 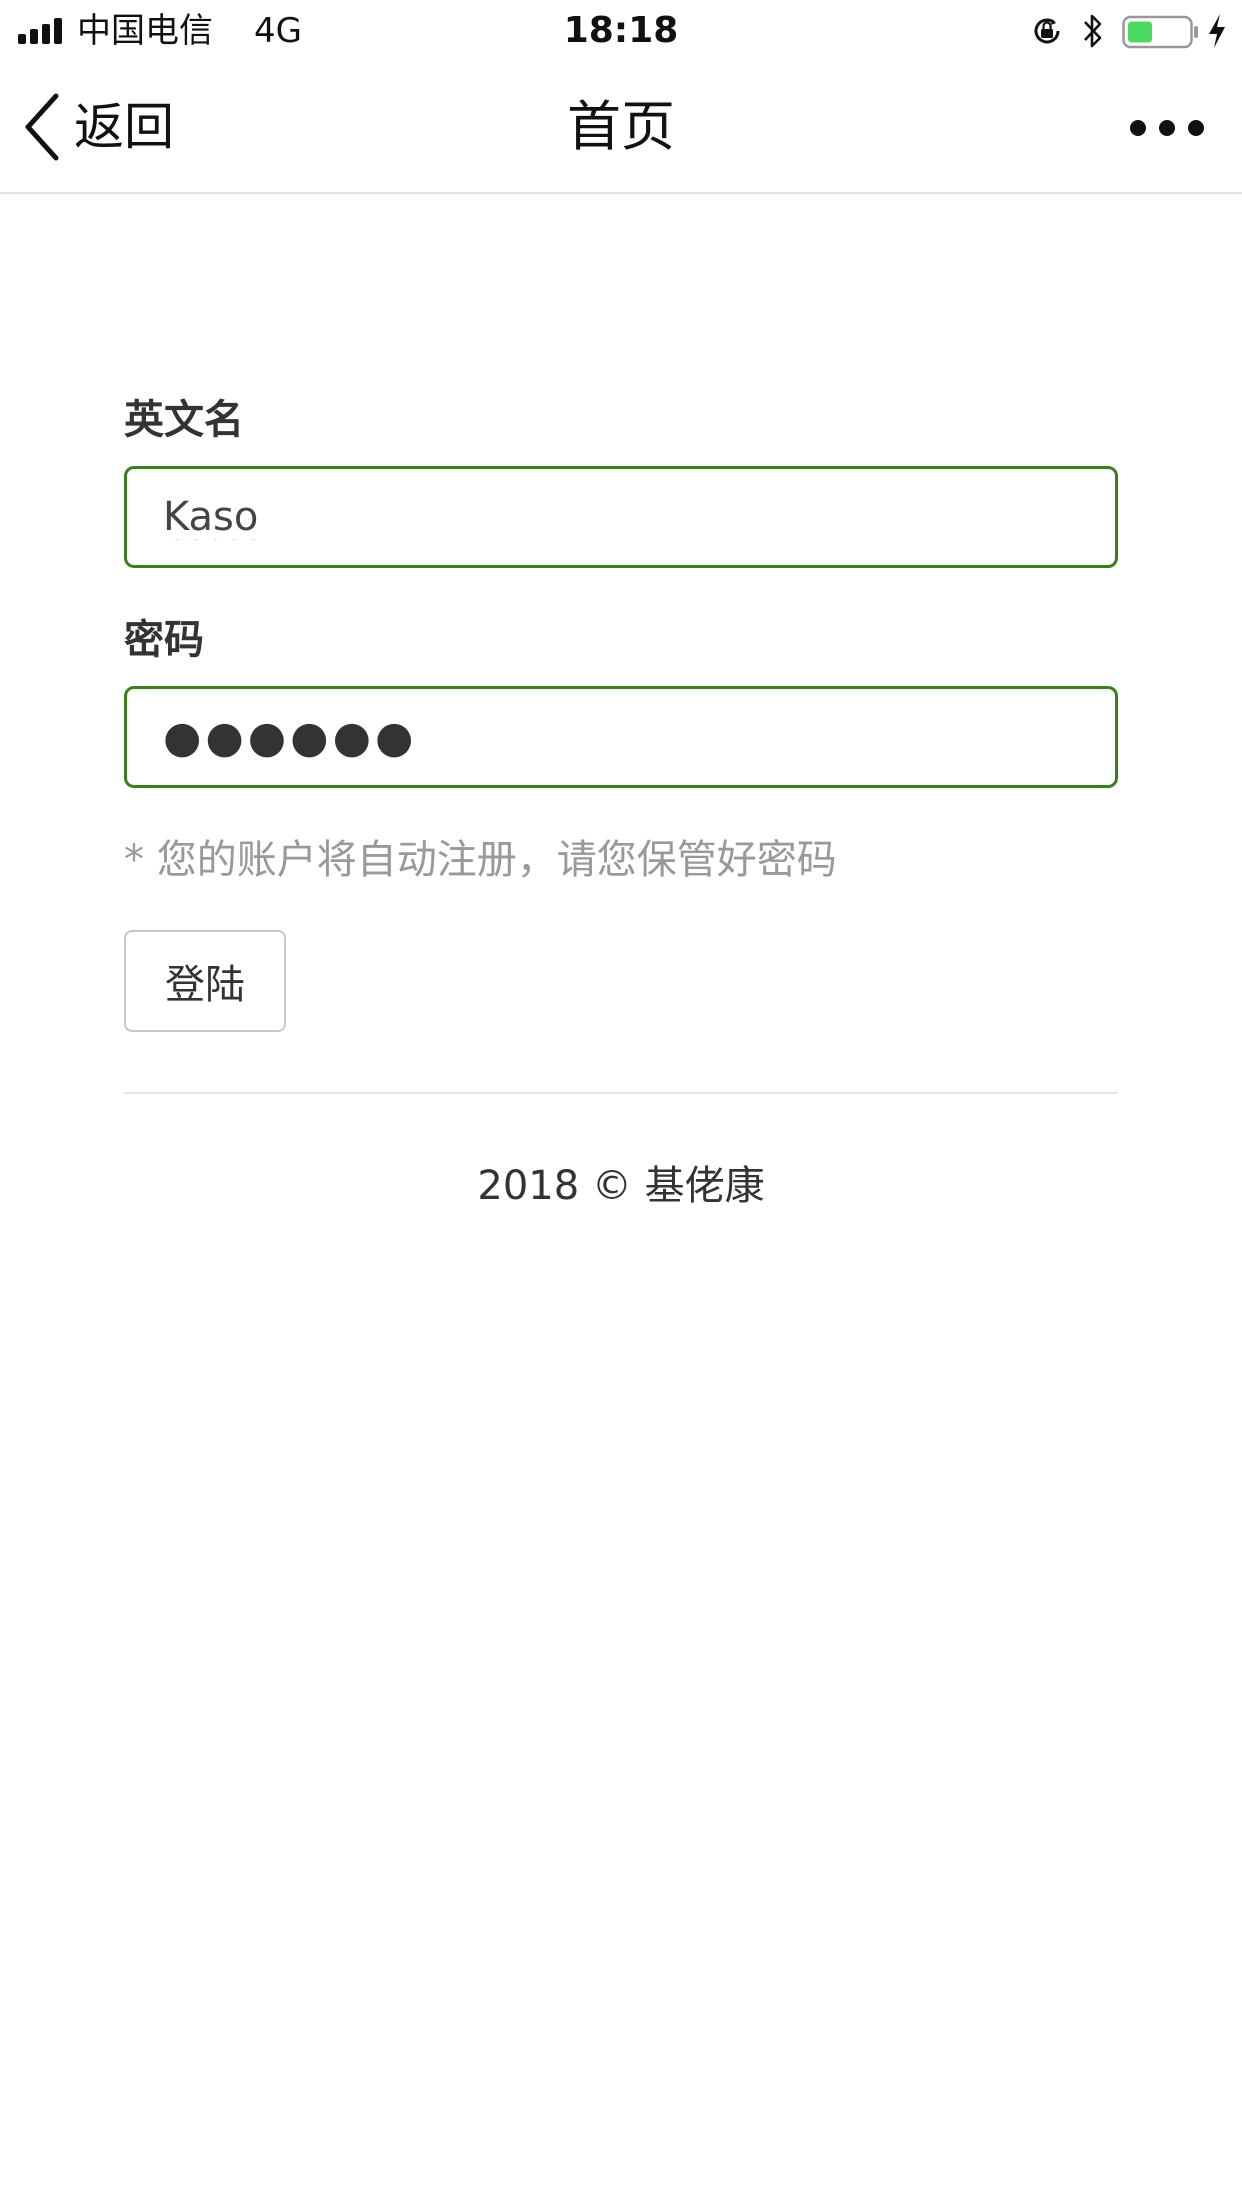 What do you see at coordinates (1217, 31) in the screenshot?
I see `charging-icon` at bounding box center [1217, 31].